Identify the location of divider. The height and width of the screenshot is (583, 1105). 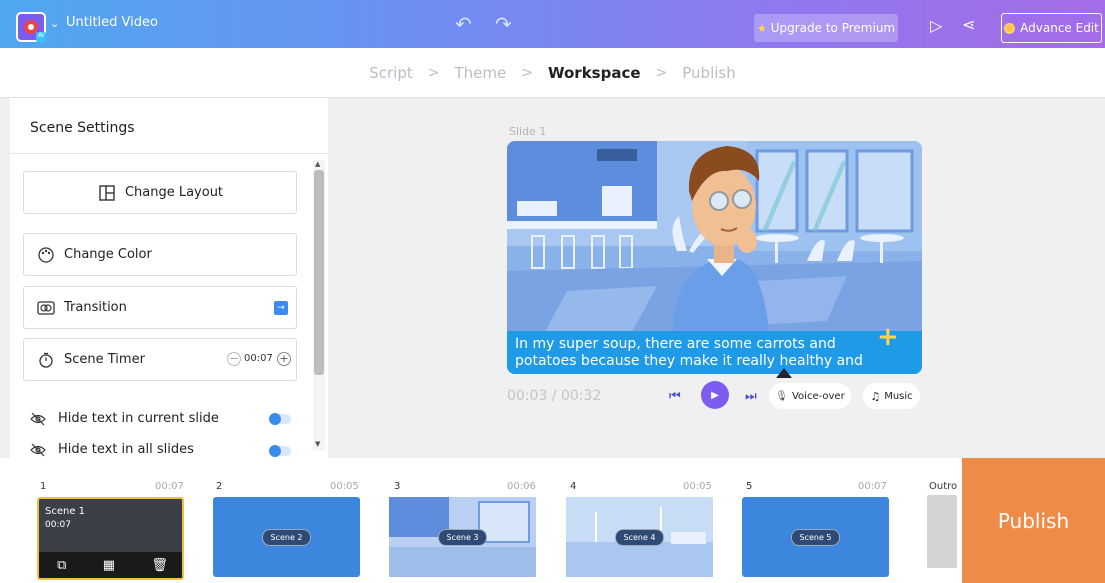
(169, 153).